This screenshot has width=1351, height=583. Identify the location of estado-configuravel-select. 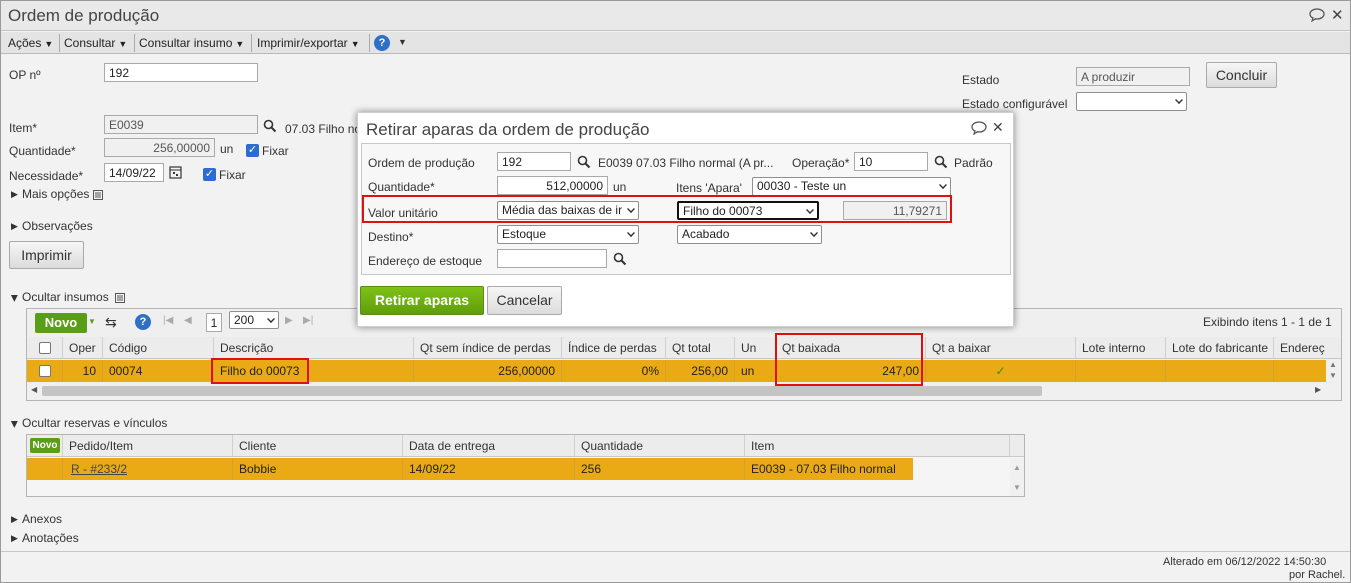
(1131, 101).